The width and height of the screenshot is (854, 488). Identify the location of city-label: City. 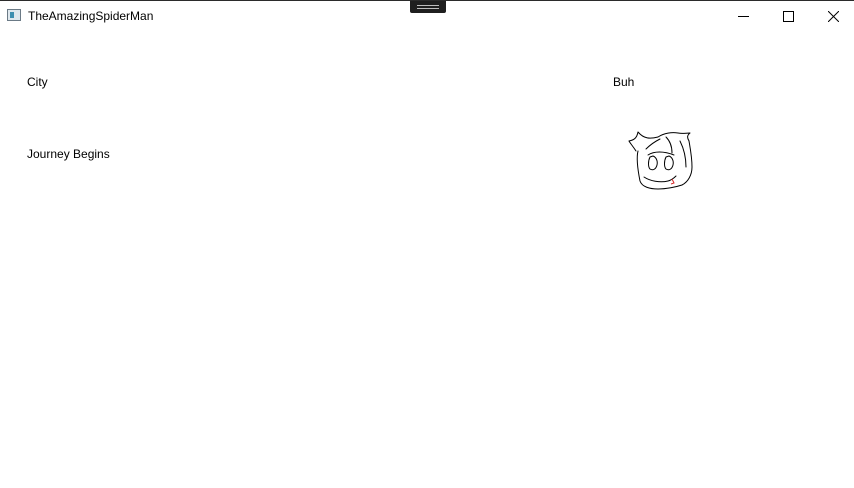
(37, 82).